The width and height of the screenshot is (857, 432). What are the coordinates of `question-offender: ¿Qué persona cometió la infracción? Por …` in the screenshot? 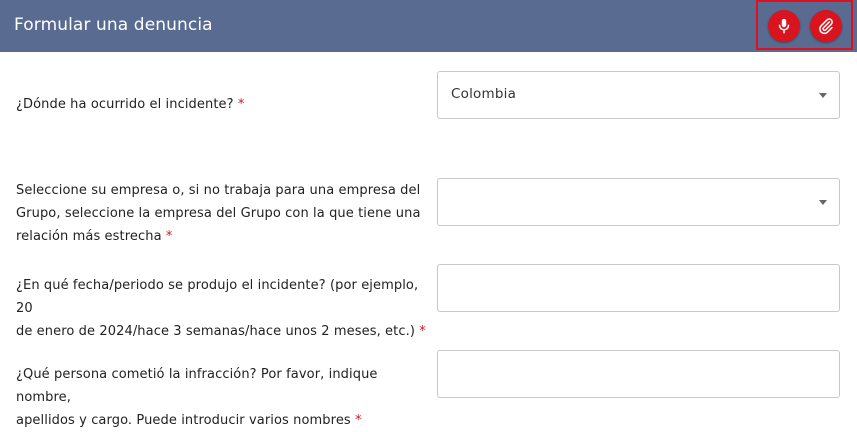 It's located at (221, 397).